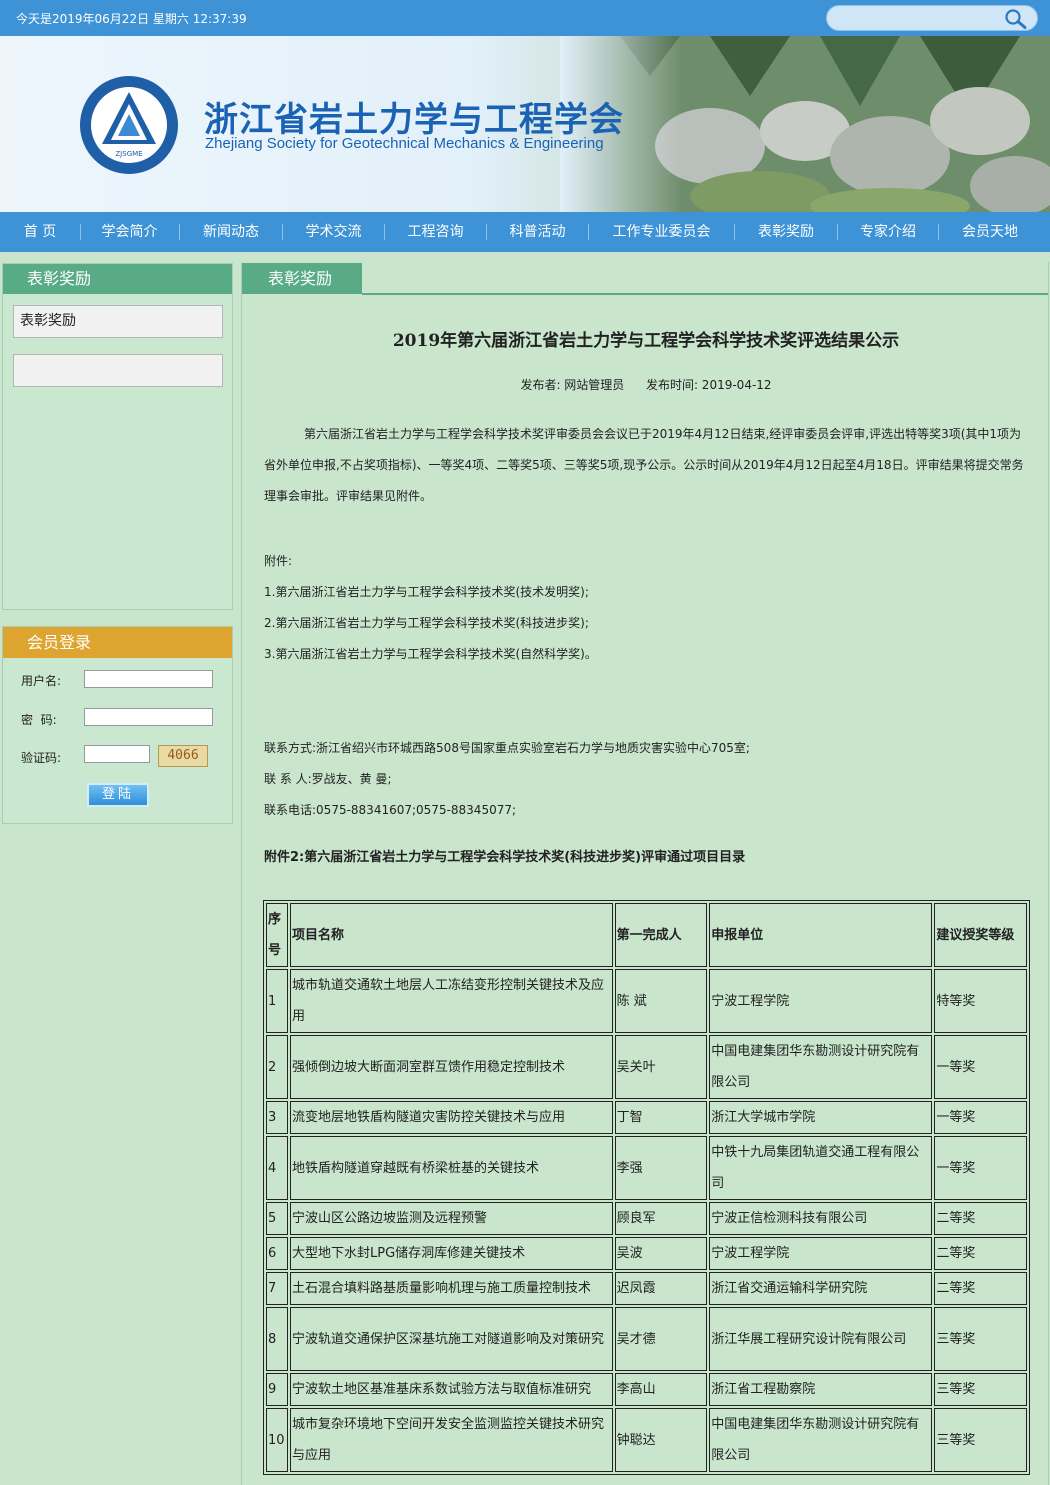  What do you see at coordinates (302, 278) in the screenshot?
I see `content-tab: 表彰奖励` at bounding box center [302, 278].